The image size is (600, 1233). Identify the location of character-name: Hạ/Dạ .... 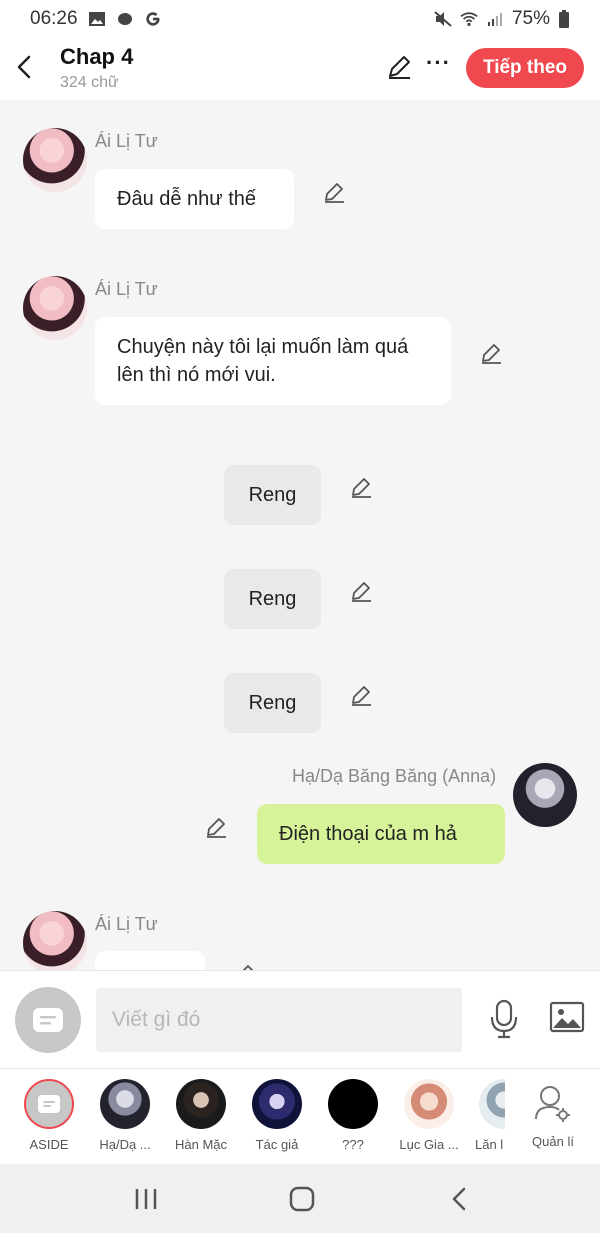
(125, 1144).